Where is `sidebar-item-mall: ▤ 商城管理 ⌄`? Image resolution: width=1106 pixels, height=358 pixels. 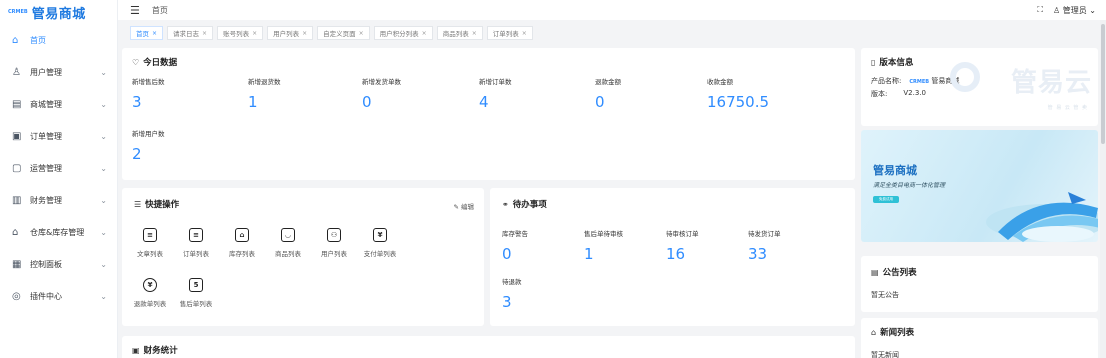
sidebar-item-mall: ▤ 商城管理 ⌄ is located at coordinates (58, 104).